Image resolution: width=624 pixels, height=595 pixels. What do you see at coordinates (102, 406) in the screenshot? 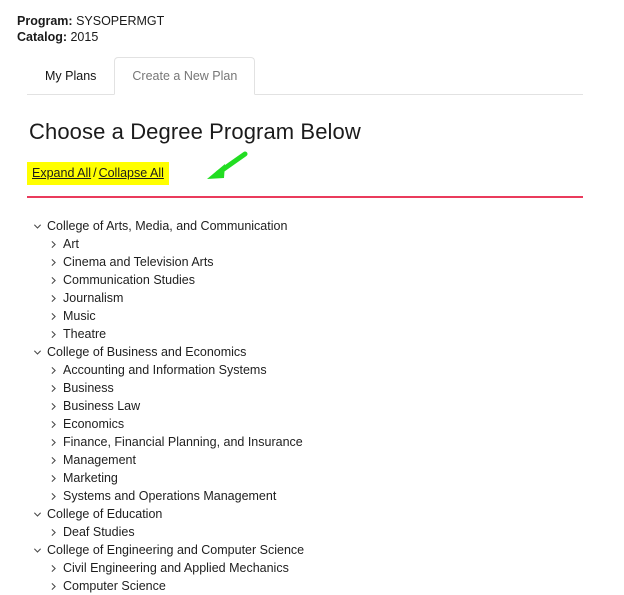
I see `tree-item-label: Business Law` at bounding box center [102, 406].